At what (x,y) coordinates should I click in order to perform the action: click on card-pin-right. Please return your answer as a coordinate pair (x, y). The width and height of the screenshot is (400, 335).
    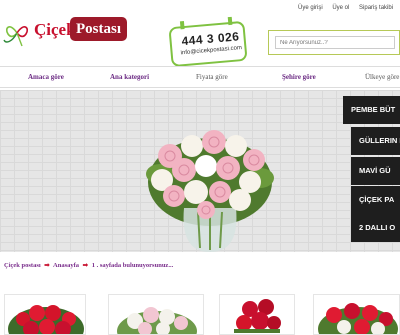
    Looking at the image, I should click on (230, 21).